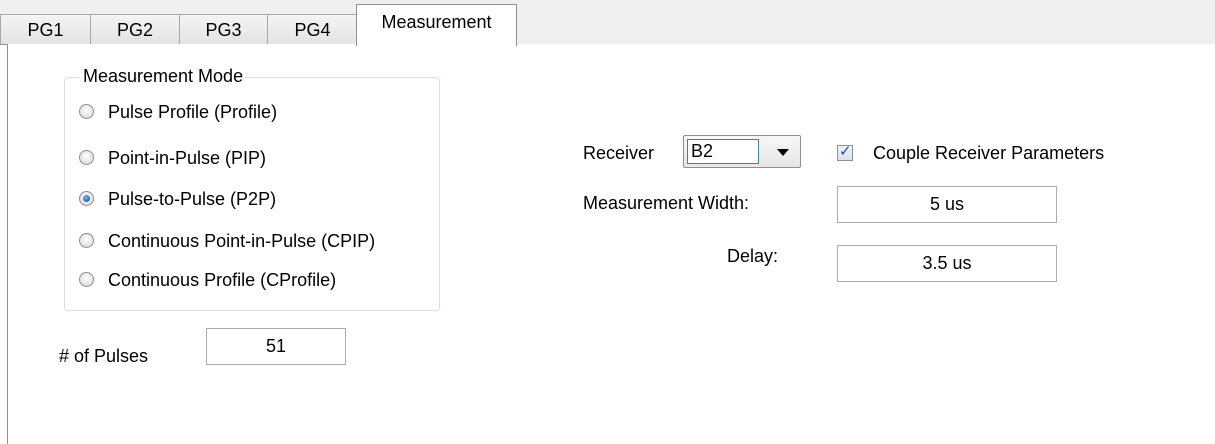 The height and width of the screenshot is (444, 1215). I want to click on tab-pg4: PG4, so click(312, 29).